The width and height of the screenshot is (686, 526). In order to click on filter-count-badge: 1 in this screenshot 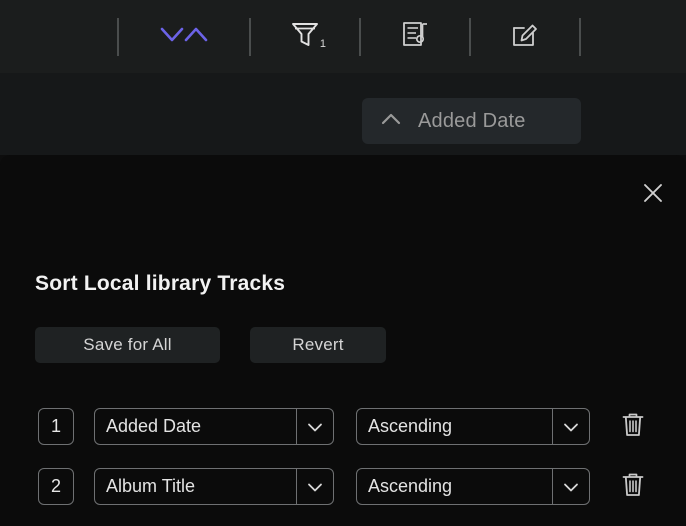, I will do `click(322, 43)`.